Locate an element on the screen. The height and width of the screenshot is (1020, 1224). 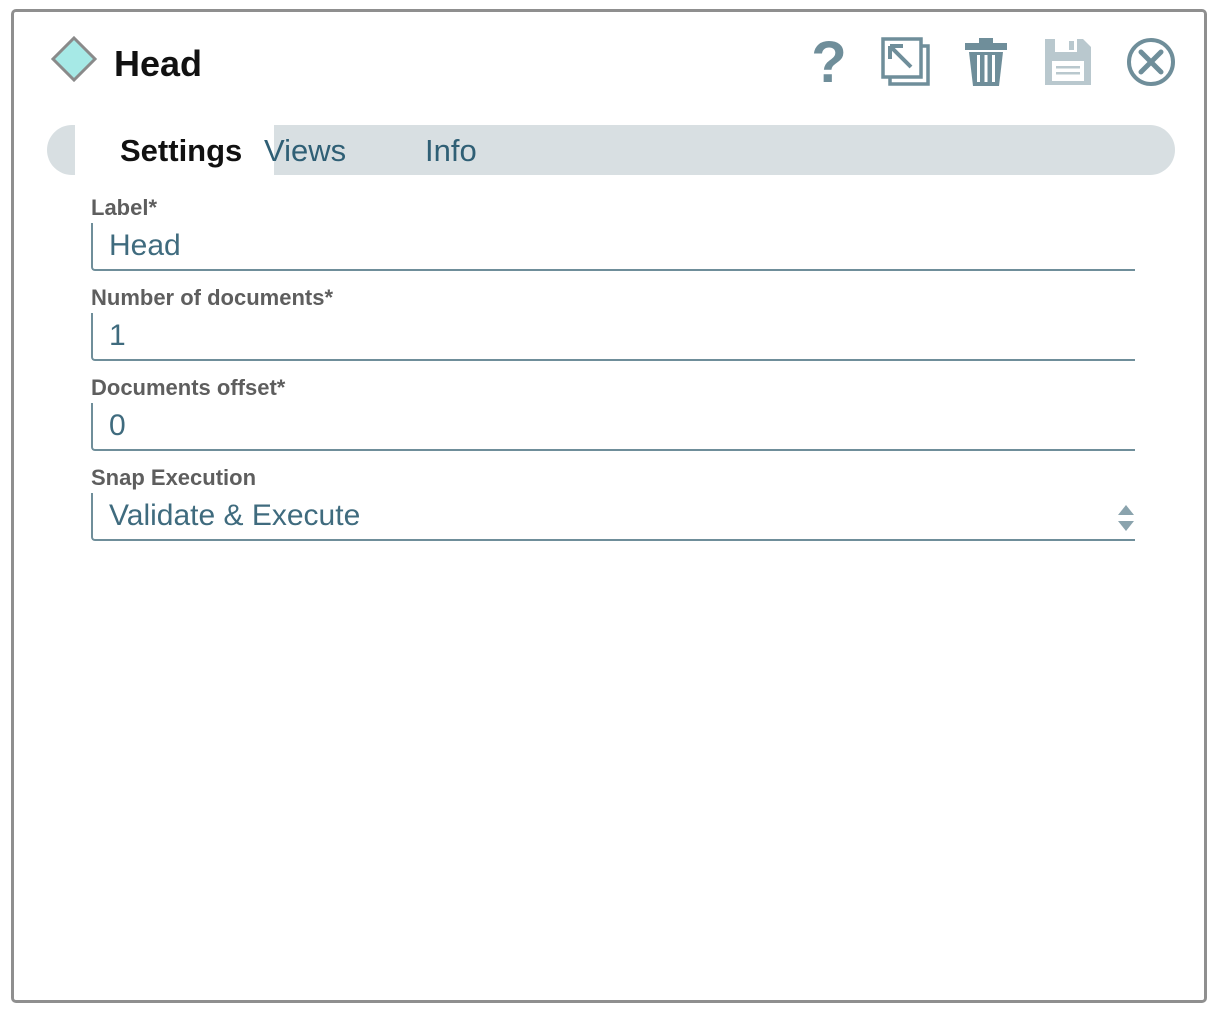
tab-views: Views is located at coordinates (305, 150).